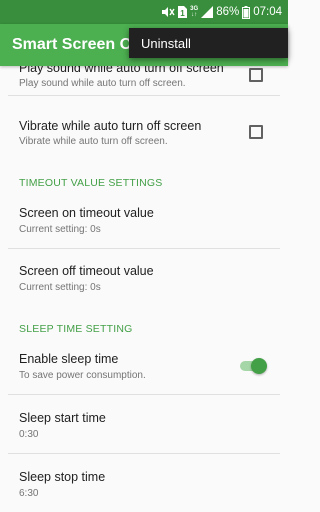  What do you see at coordinates (62, 477) in the screenshot?
I see `pref-title: Sleep stop time` at bounding box center [62, 477].